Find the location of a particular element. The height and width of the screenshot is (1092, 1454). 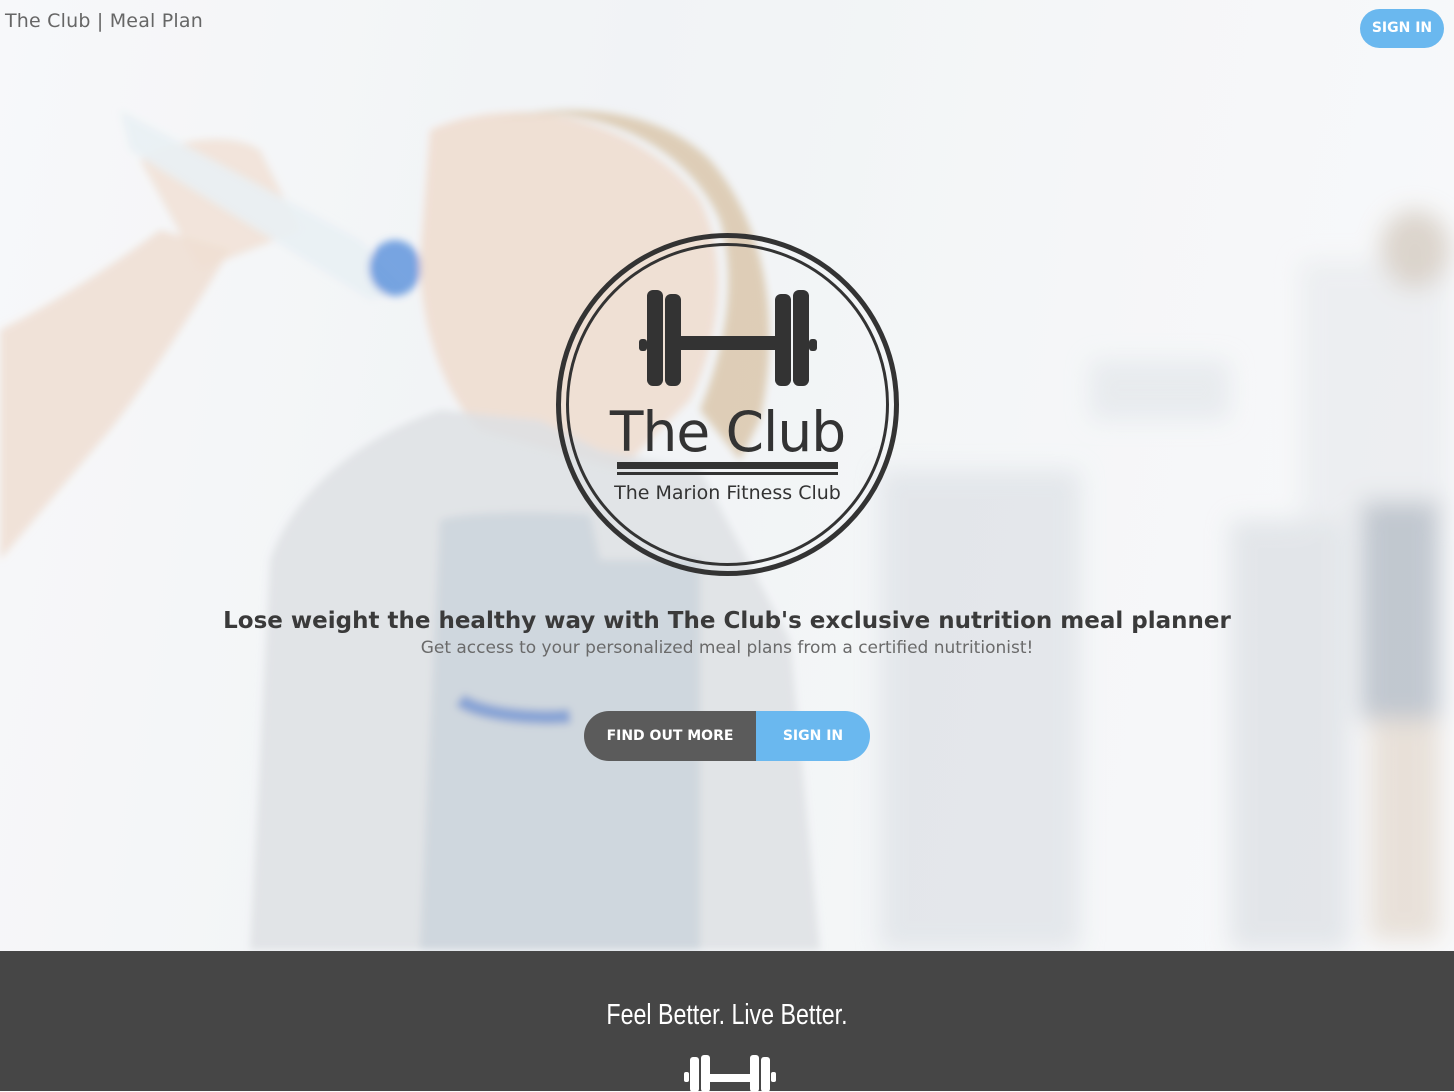

hero-cta-group: FIND OUT MORE SIGN IN is located at coordinates (727, 736).